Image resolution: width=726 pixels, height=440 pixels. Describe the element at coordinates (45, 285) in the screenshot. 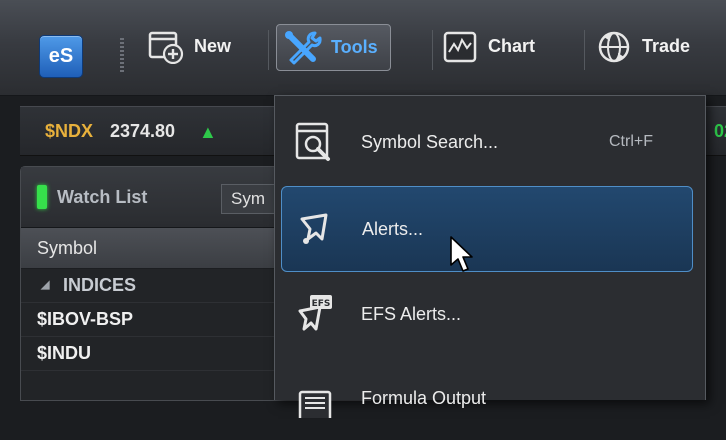

I see `collapse-triangle-icon: ◢` at that location.